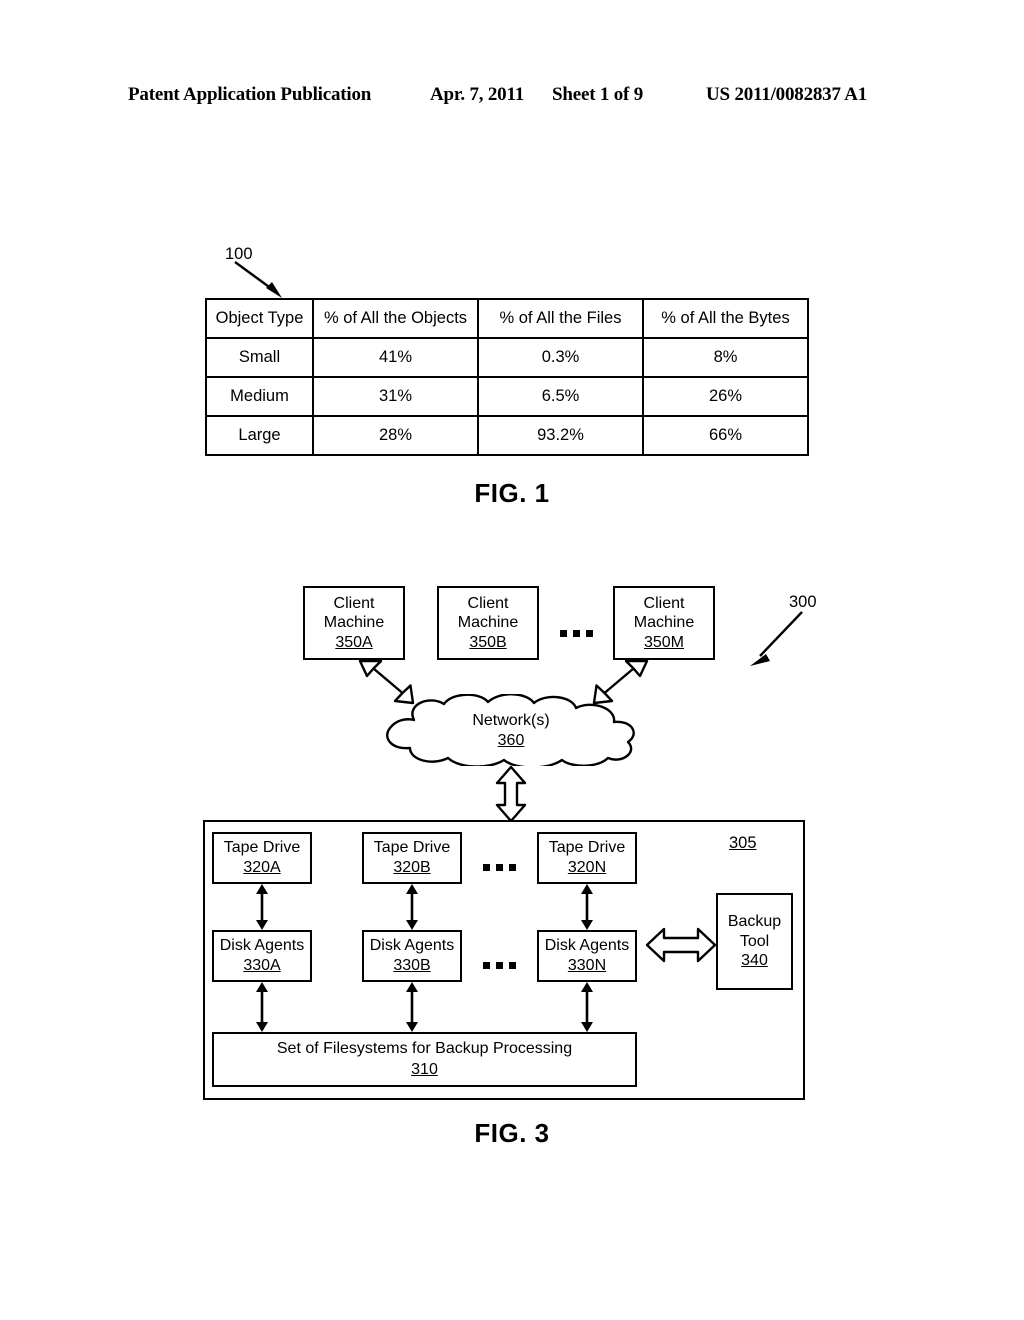 The height and width of the screenshot is (1320, 1024). What do you see at coordinates (262, 956) in the screenshot?
I see `disk-agents-330a-box: Disk Agents 330A` at bounding box center [262, 956].